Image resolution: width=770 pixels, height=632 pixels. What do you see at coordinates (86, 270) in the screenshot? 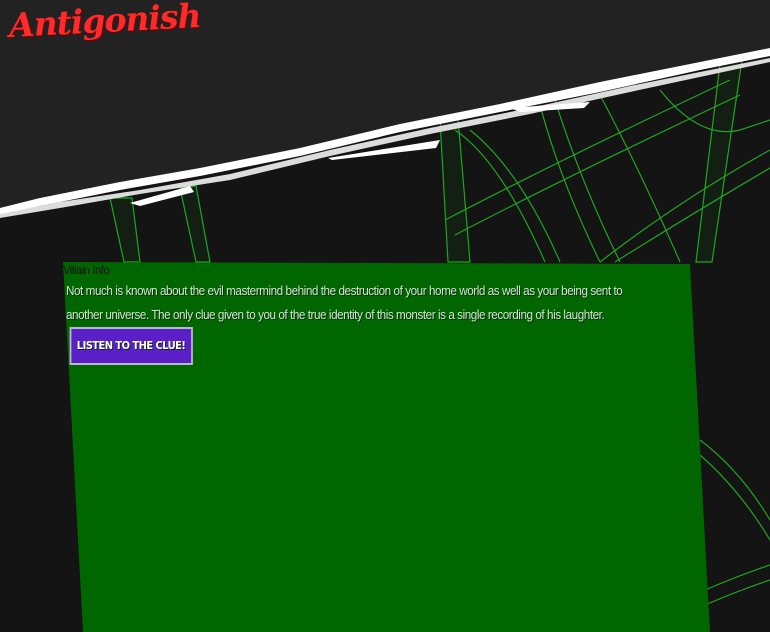
I see `panel-title: Villain Info` at bounding box center [86, 270].